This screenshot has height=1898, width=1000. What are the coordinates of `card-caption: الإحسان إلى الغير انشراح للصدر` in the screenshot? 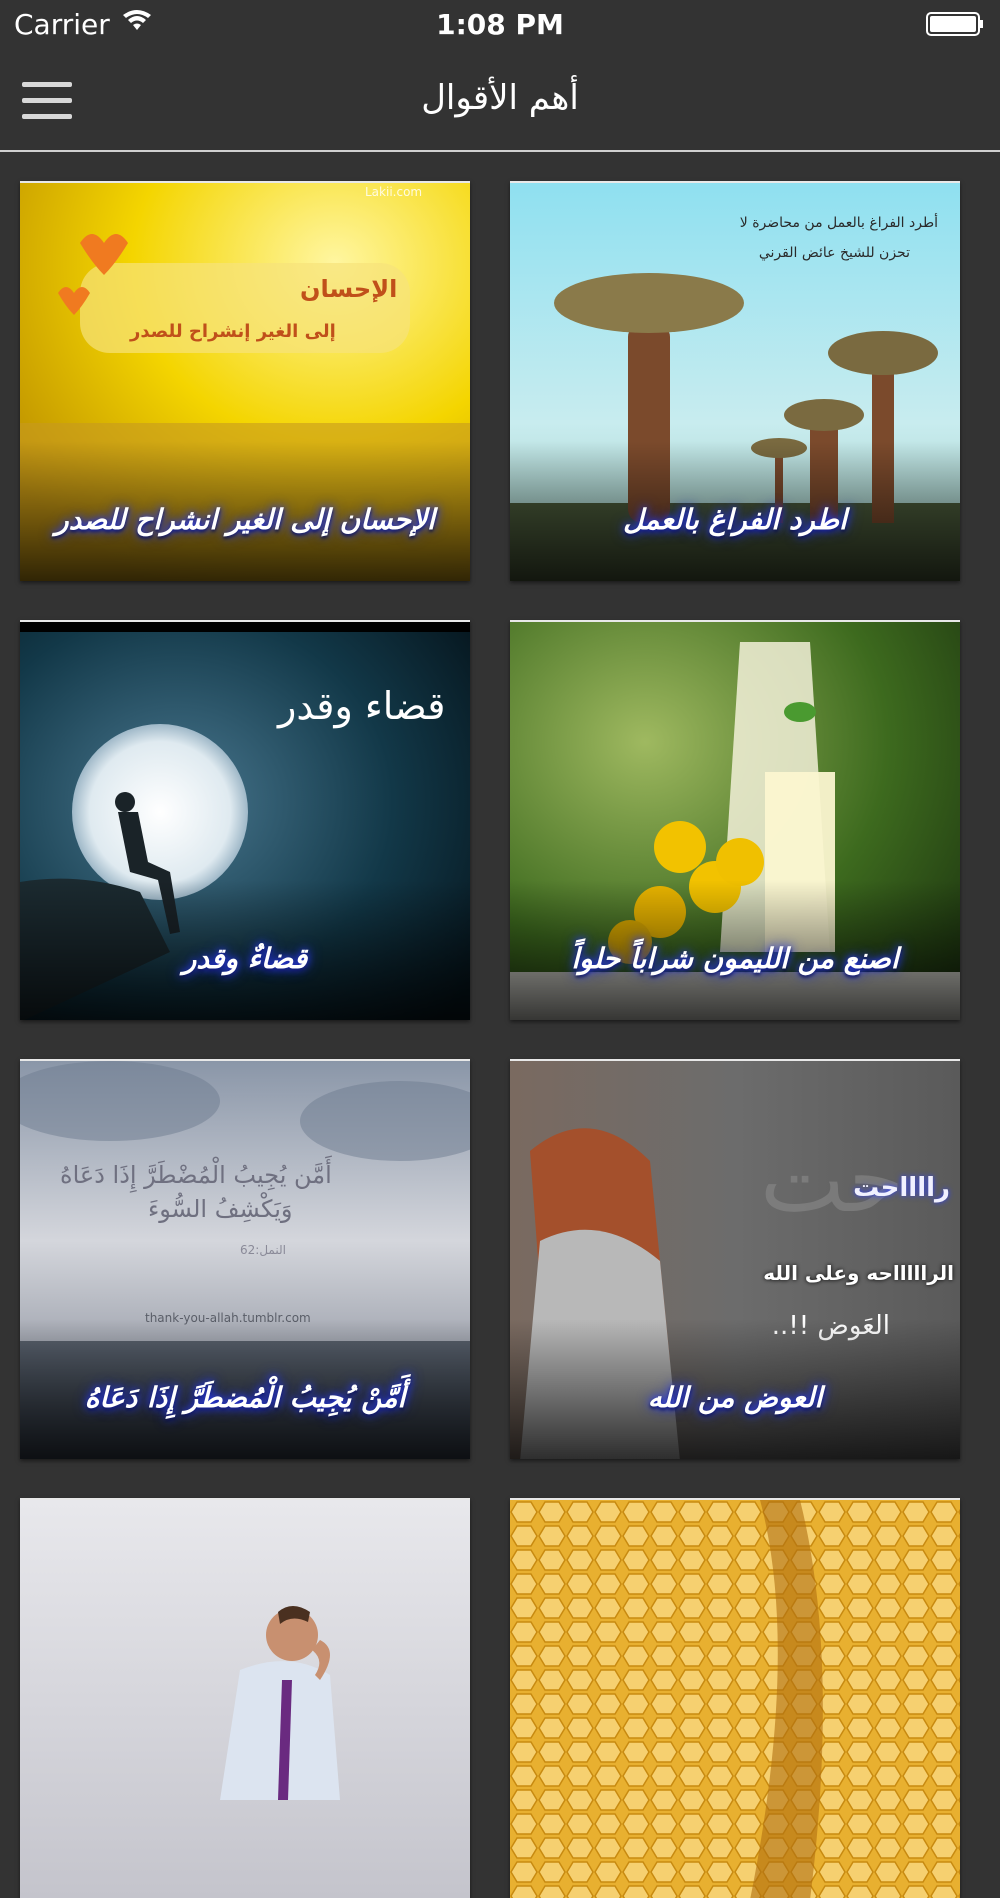 It's located at (245, 519).